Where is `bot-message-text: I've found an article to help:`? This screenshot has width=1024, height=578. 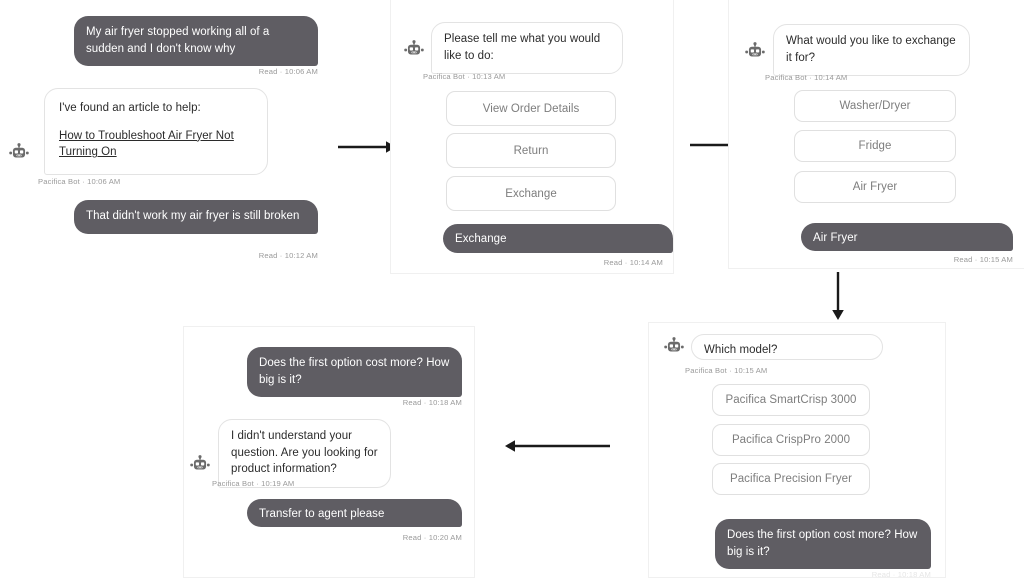 bot-message-text: I've found an article to help: is located at coordinates (130, 108).